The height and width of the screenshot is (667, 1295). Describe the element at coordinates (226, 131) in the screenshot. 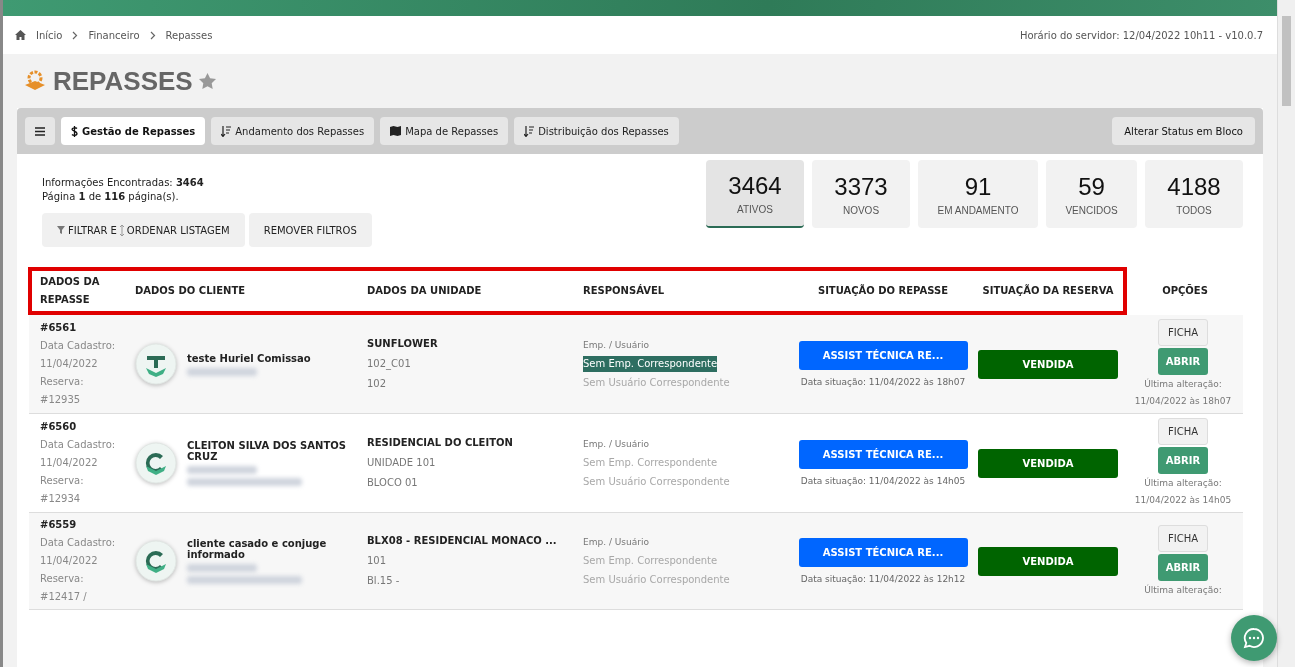

I see `sort-icon` at that location.